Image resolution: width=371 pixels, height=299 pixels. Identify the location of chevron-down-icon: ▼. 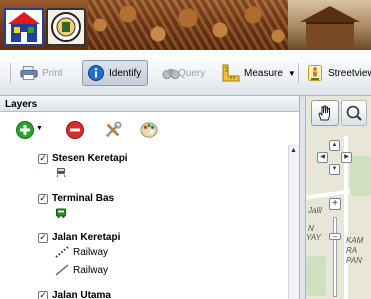
(291, 73).